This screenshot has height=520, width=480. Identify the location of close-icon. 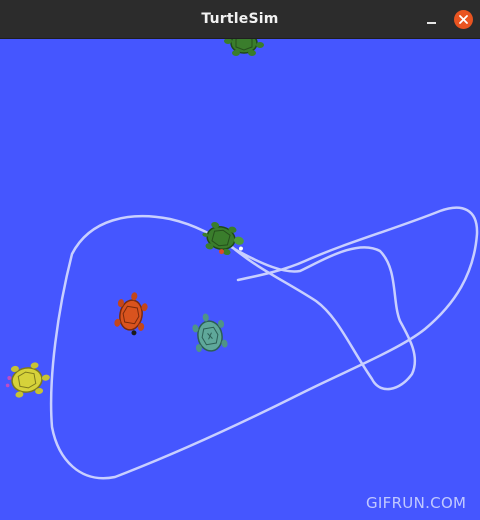
(463, 19).